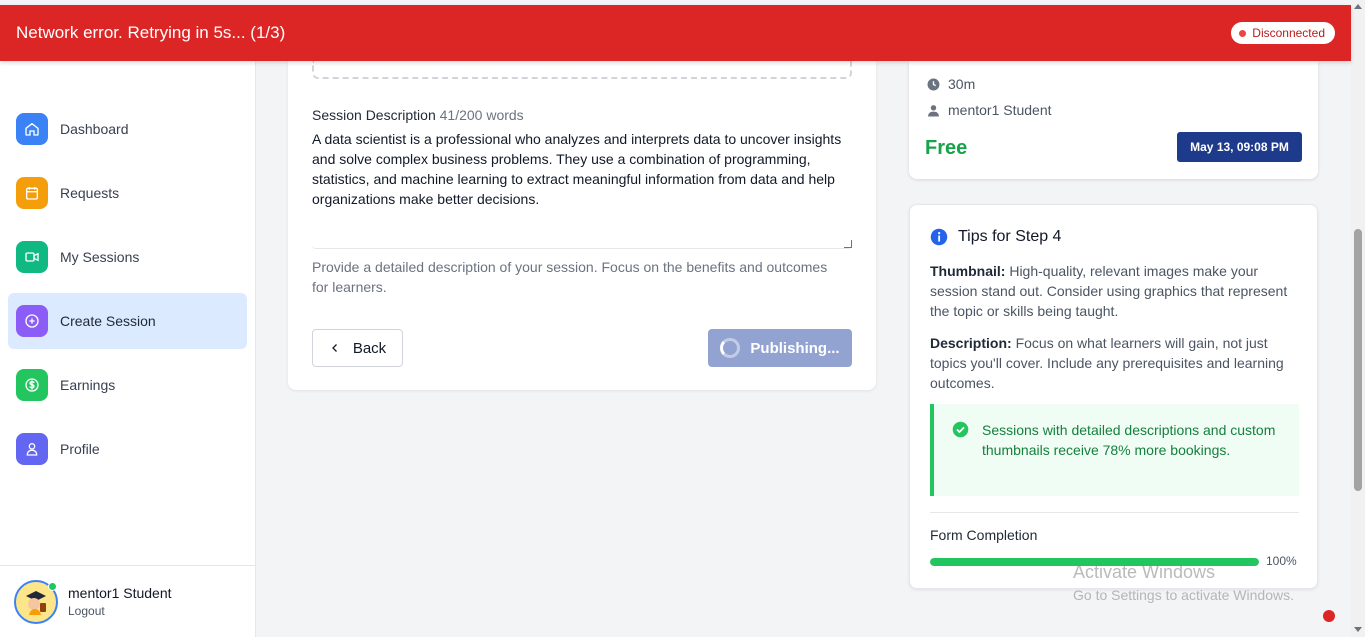 Image resolution: width=1365 pixels, height=637 pixels. I want to click on logout-link: Logout, so click(120, 611).